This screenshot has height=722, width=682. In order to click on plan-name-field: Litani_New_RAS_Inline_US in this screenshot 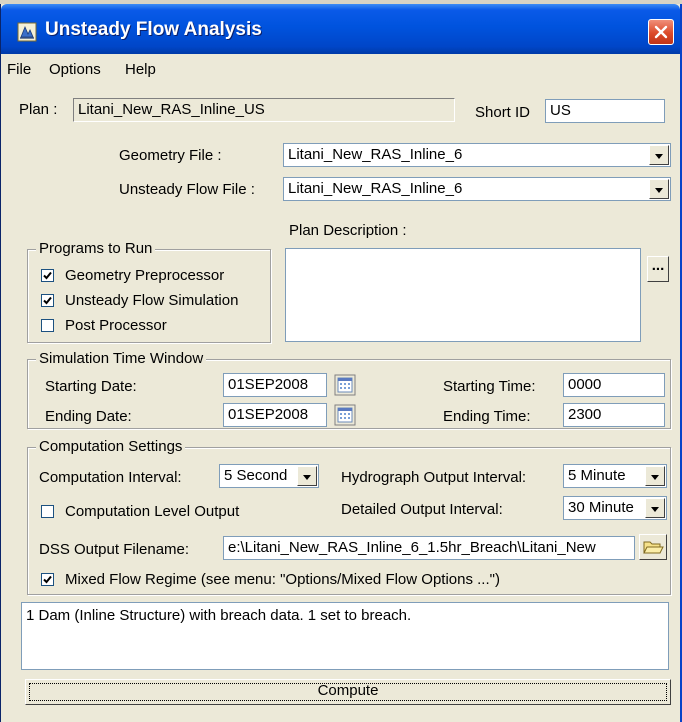, I will do `click(264, 110)`.